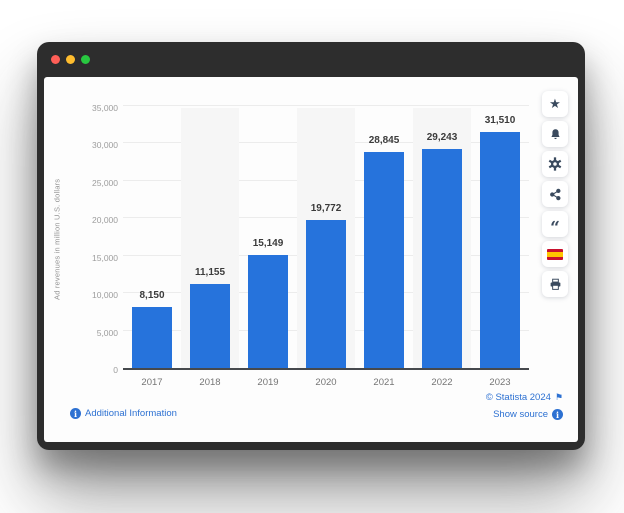 Image resolution: width=624 pixels, height=513 pixels. What do you see at coordinates (500, 250) in the screenshot?
I see `bar-2023` at bounding box center [500, 250].